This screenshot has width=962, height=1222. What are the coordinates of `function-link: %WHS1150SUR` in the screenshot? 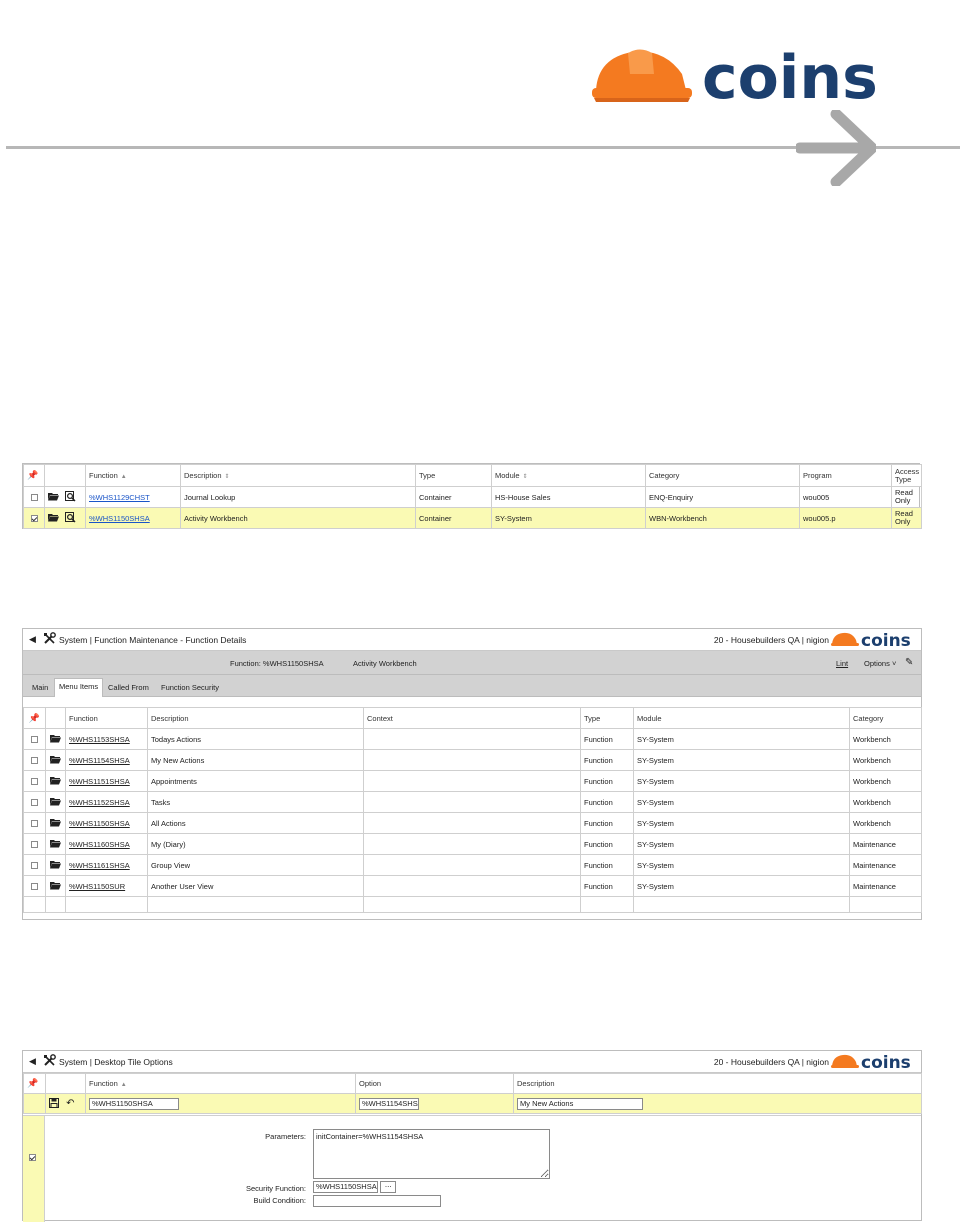 It's located at (97, 886).